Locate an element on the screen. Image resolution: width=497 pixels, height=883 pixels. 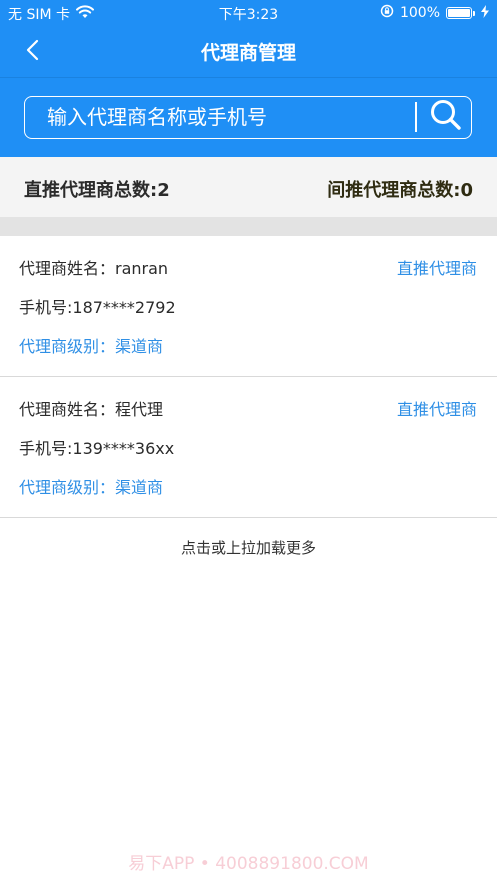
search-box is located at coordinates (248, 117).